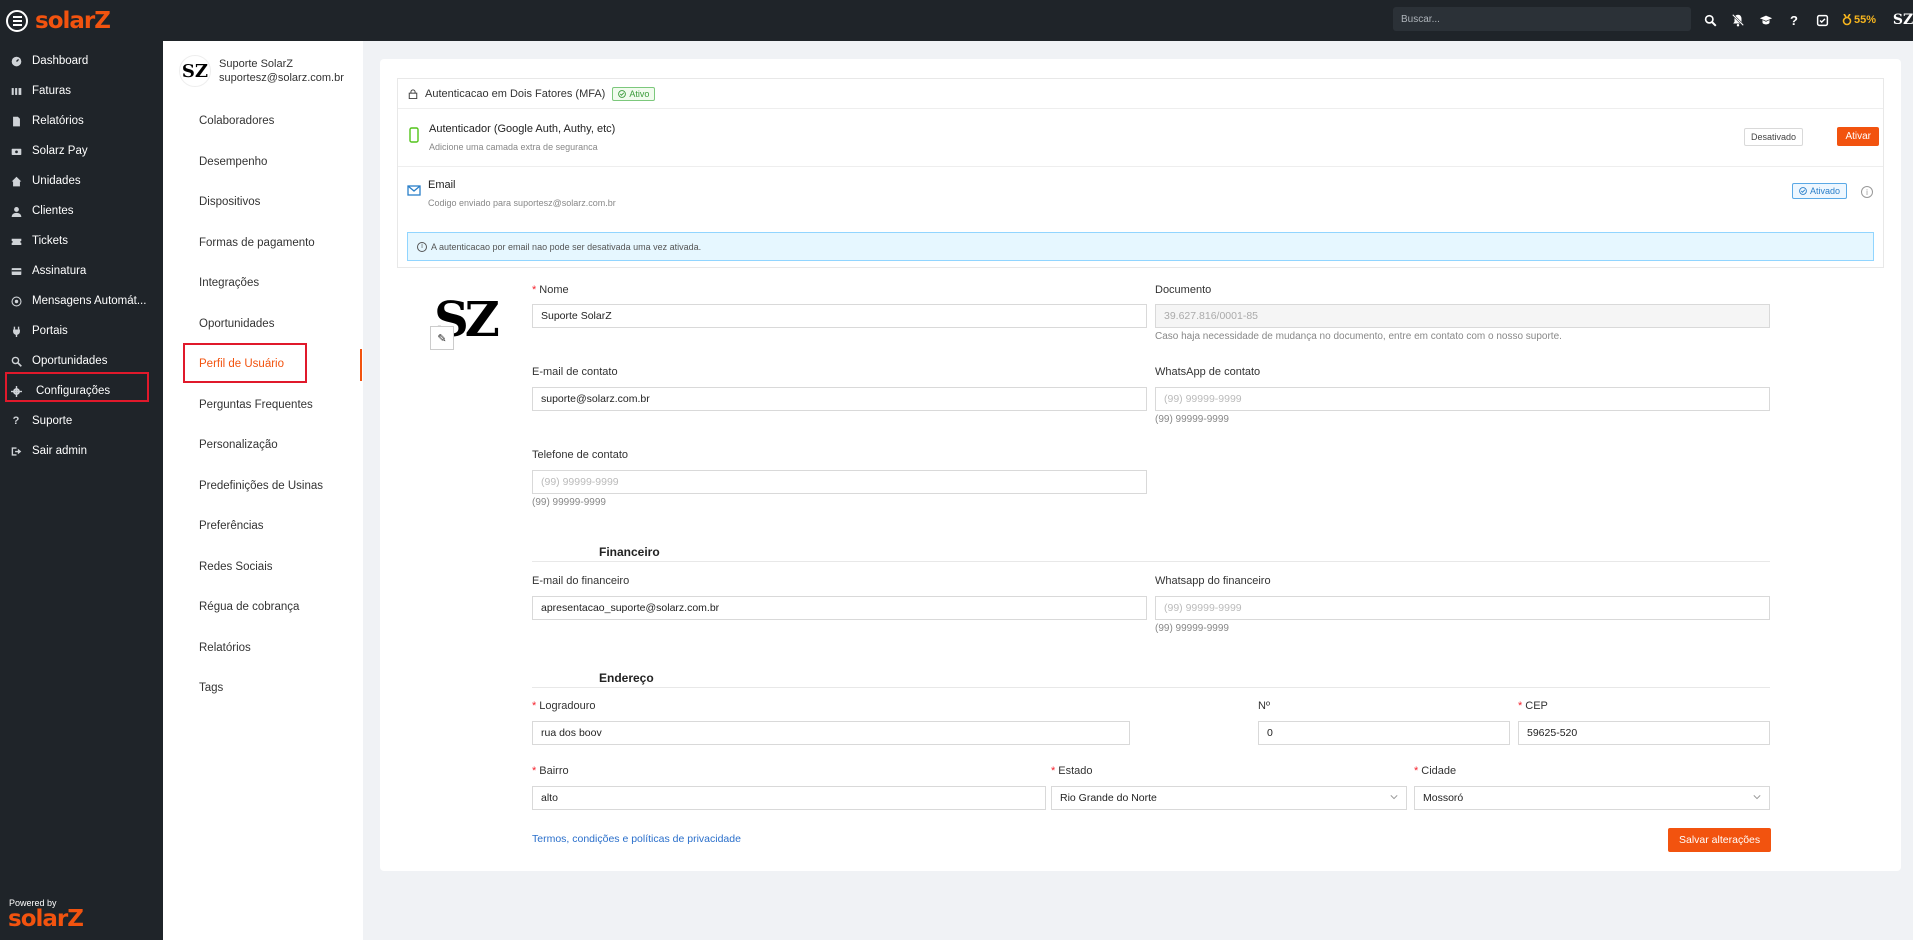 This screenshot has height=940, width=1913. Describe the element at coordinates (1462, 316) in the screenshot. I see `documento-input` at that location.